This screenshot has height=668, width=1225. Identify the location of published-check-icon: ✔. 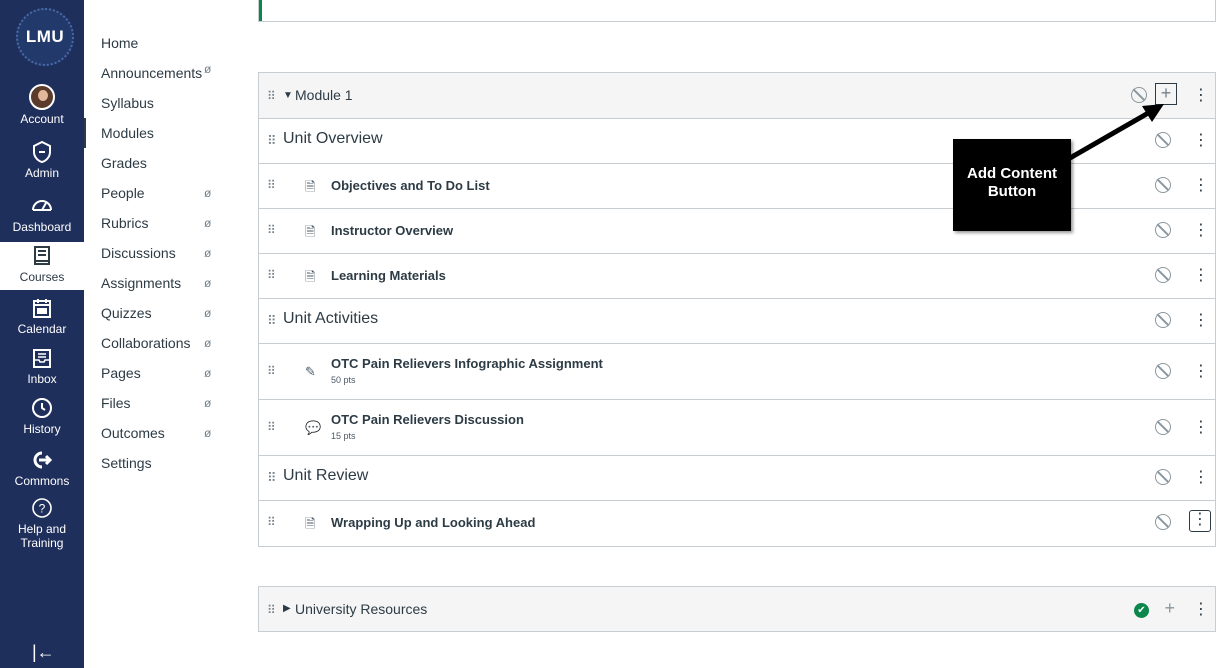
(1141, 610).